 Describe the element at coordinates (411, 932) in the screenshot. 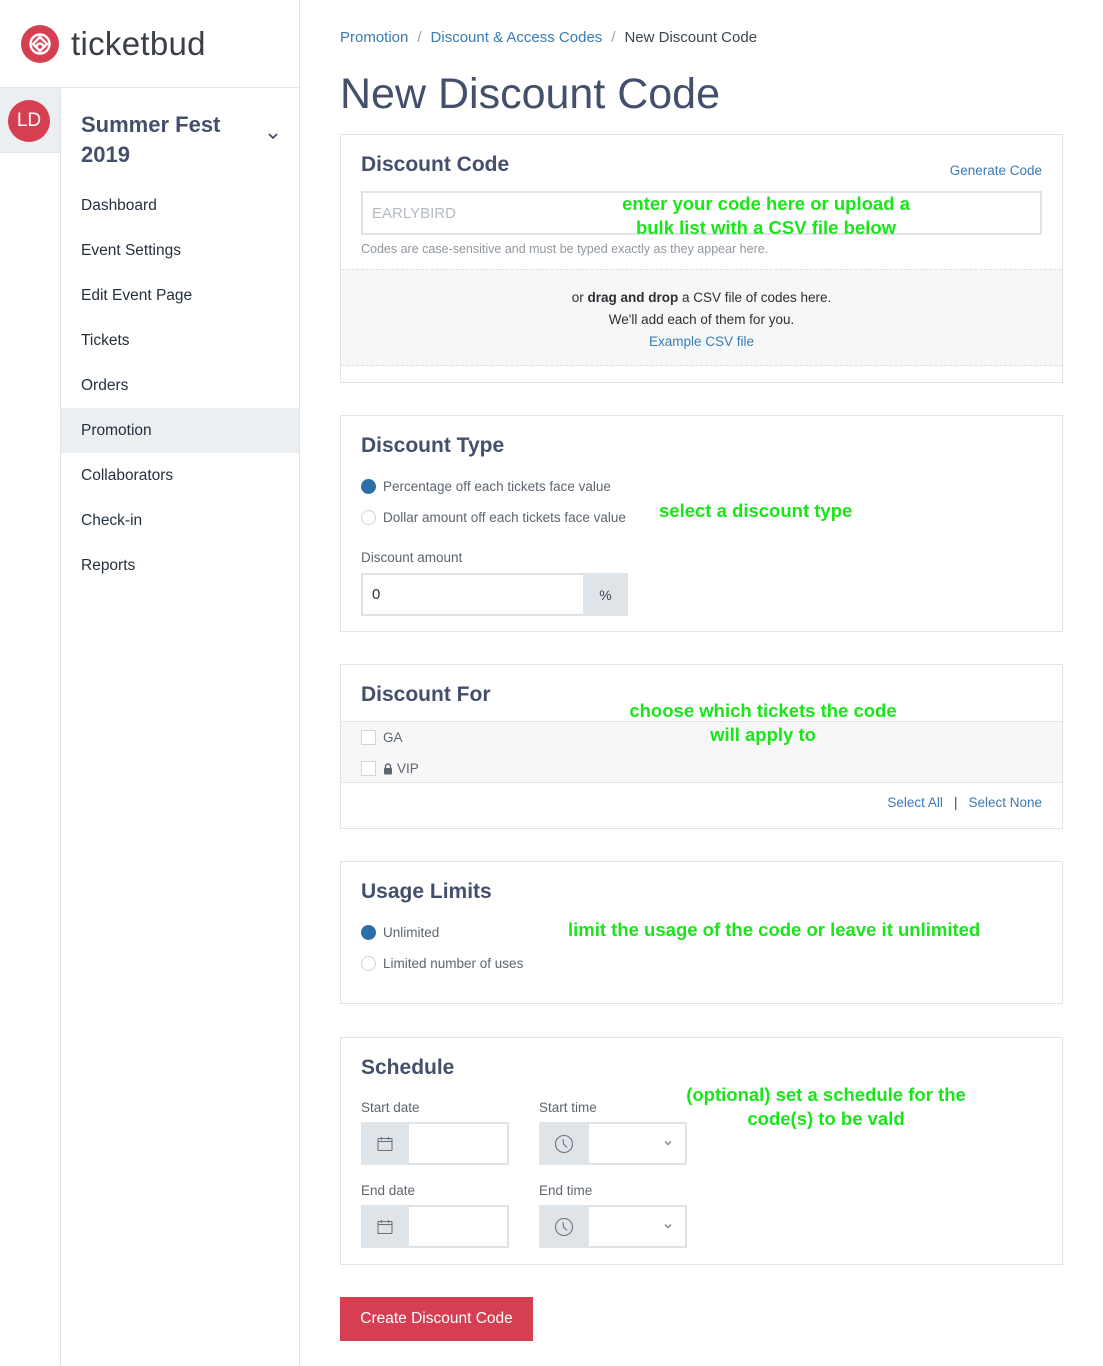

I see `radio-label: Unlimited` at that location.